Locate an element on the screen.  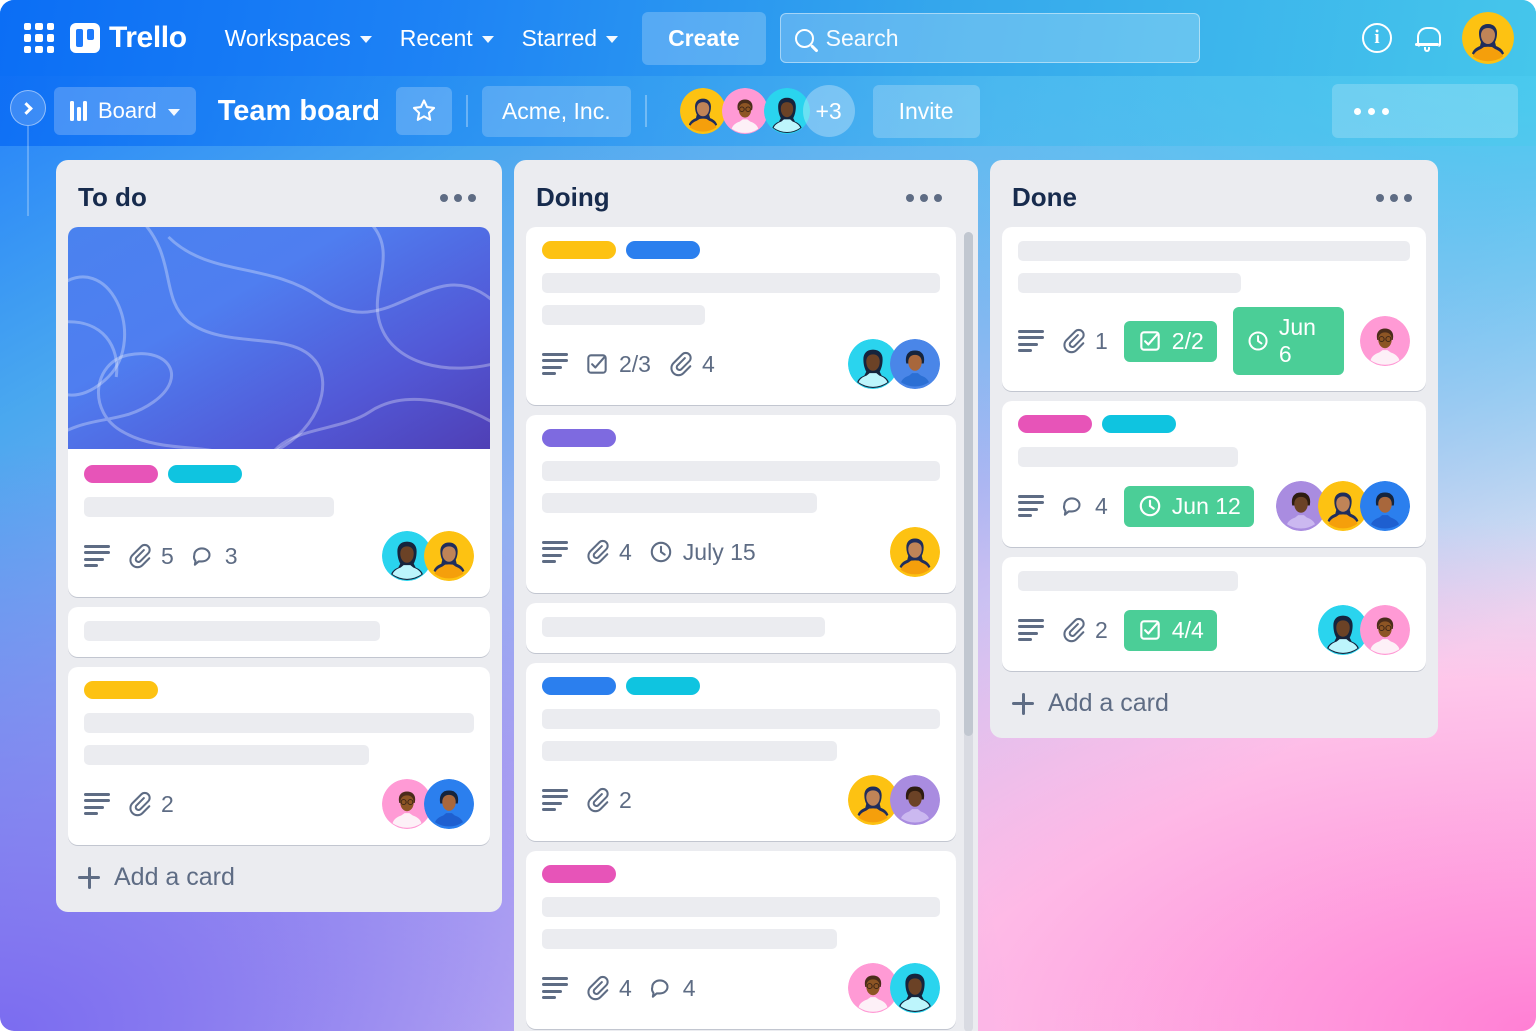
list-scrollbar is located at coordinates (968, 631).